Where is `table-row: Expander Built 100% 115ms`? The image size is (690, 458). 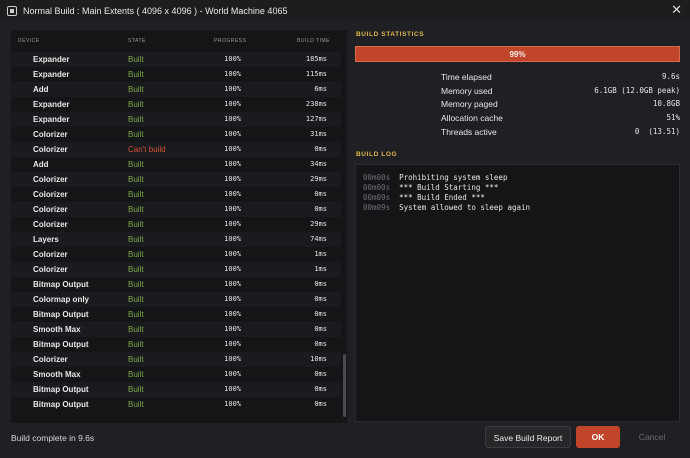 table-row: Expander Built 100% 115ms is located at coordinates (176, 74).